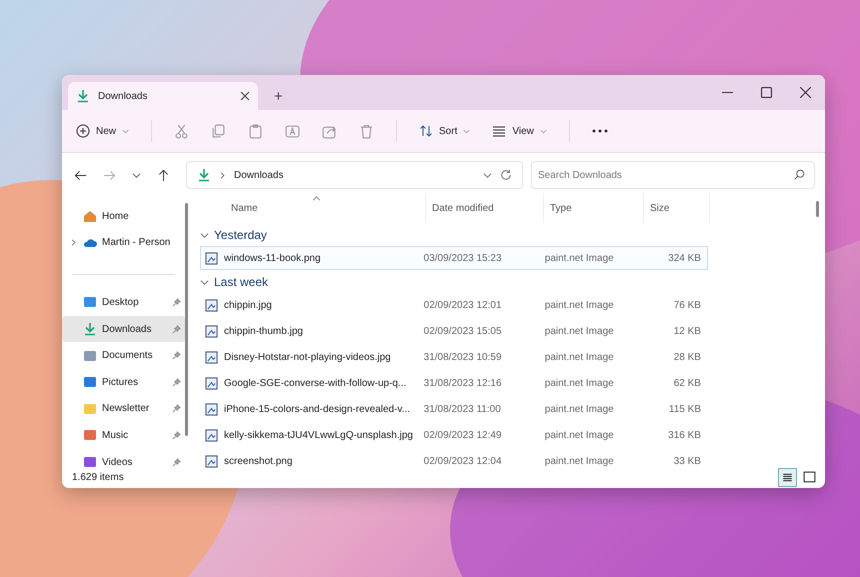  I want to click on sidebar-item: Desktop, so click(123, 302).